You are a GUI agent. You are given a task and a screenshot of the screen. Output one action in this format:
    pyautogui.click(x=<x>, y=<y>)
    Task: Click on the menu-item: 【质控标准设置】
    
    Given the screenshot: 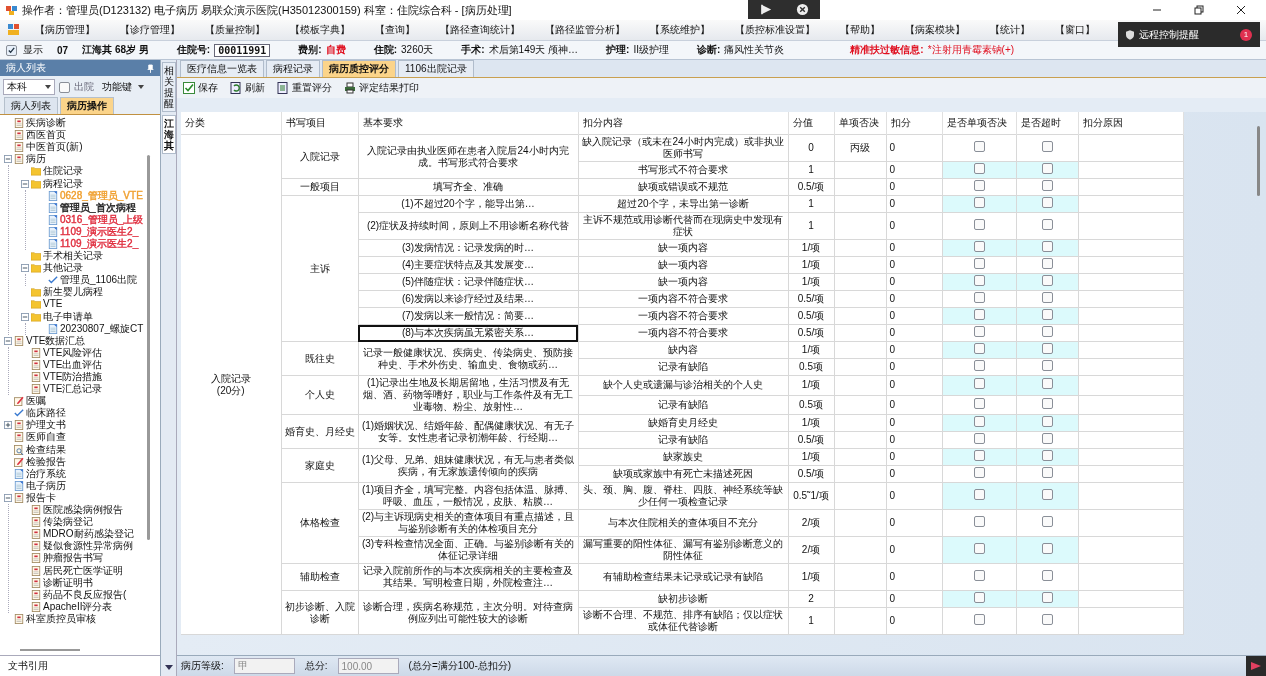 What is the action you would take?
    pyautogui.click(x=775, y=30)
    